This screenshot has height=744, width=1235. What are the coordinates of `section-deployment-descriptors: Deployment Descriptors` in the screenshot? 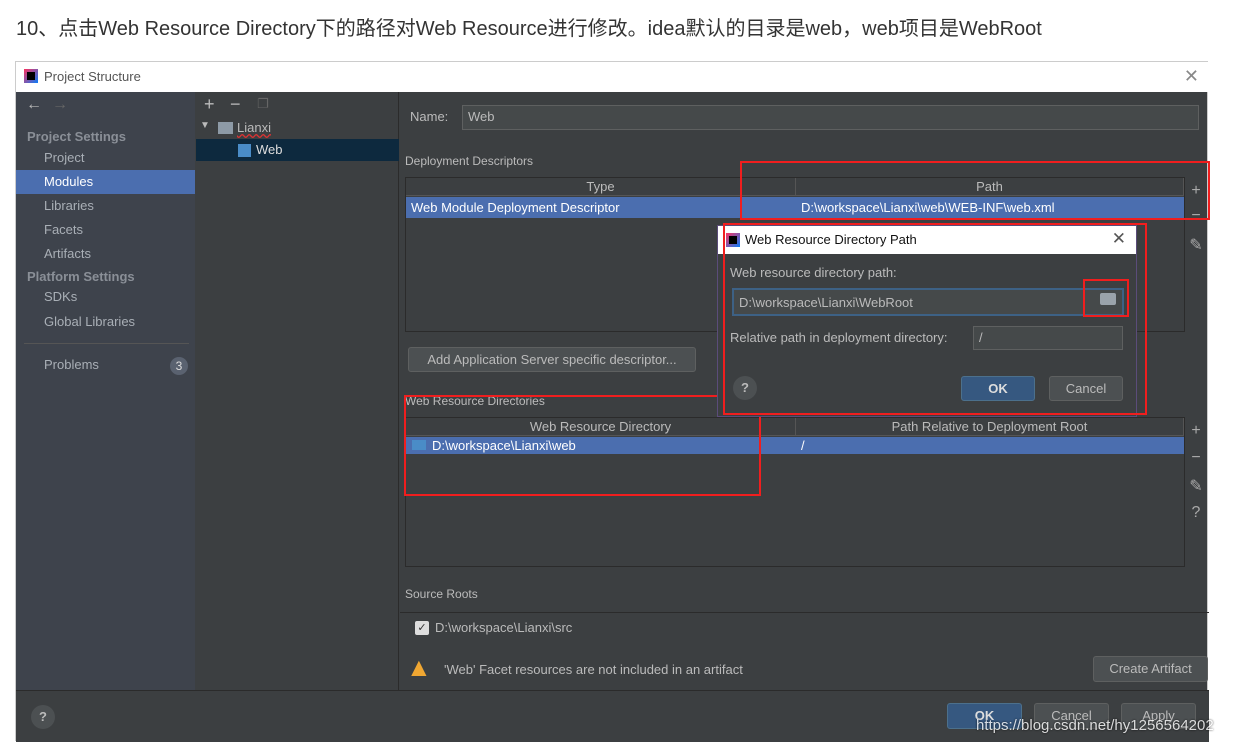 It's located at (469, 161).